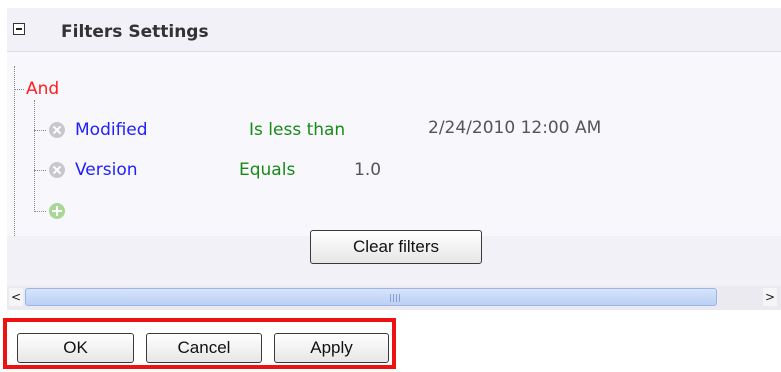 This screenshot has height=372, width=781. Describe the element at coordinates (34, 156) in the screenshot. I see `tree-guide-children` at that location.